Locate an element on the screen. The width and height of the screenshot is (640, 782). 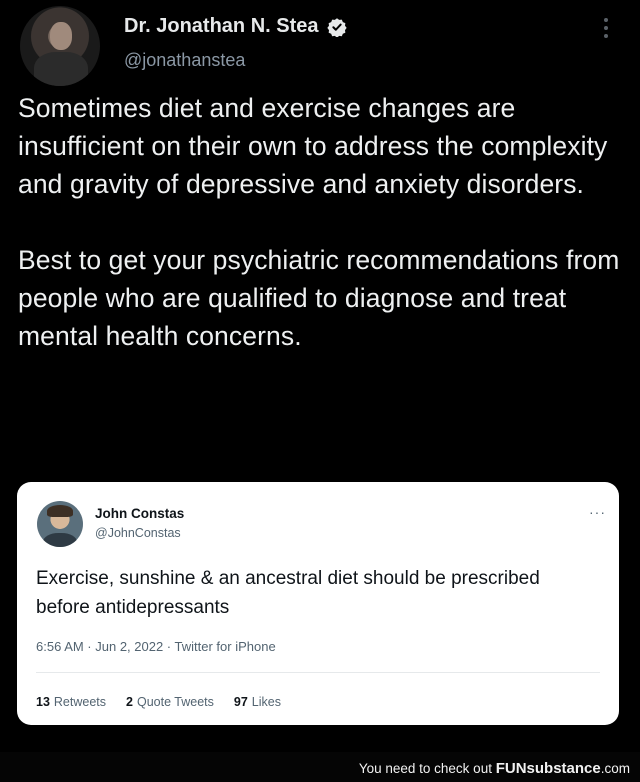
retweets-label: Retweets is located at coordinates (80, 702).